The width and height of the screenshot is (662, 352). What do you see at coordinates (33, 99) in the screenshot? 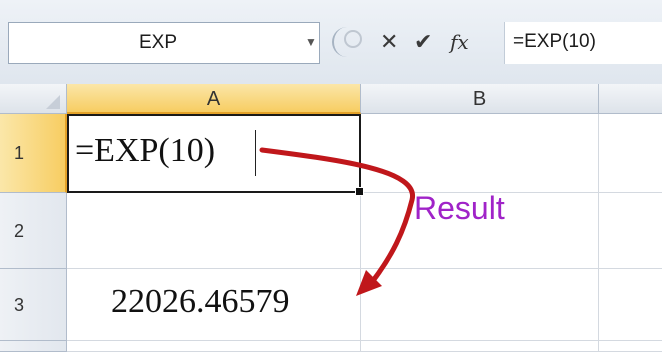
I see `select-all-corner` at bounding box center [33, 99].